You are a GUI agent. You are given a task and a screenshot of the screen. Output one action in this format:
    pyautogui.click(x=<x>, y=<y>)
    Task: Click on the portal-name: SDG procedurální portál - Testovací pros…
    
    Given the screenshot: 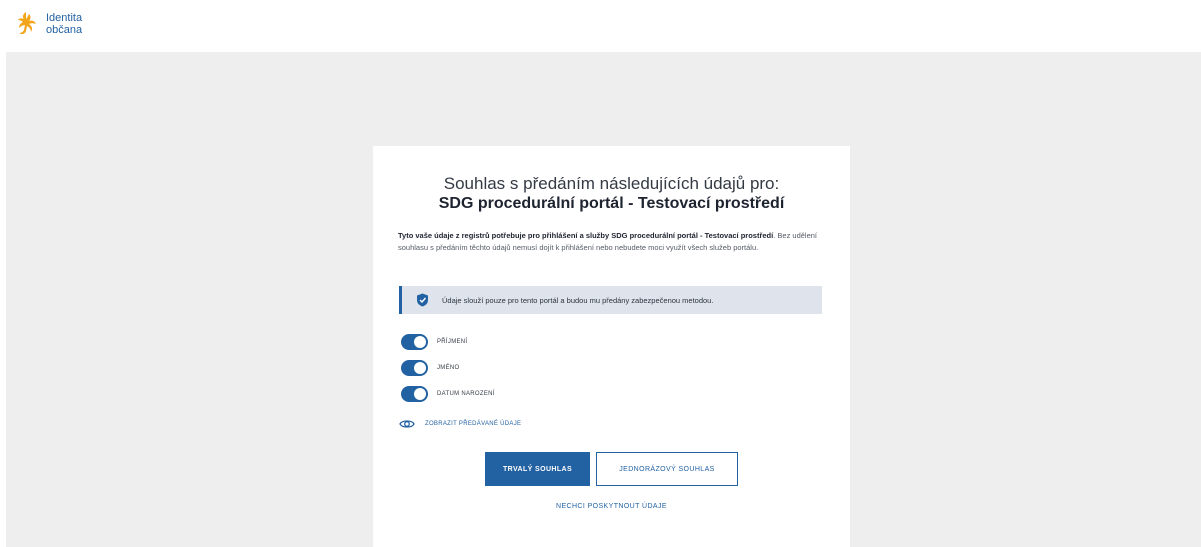 What is the action you would take?
    pyautogui.click(x=611, y=203)
    